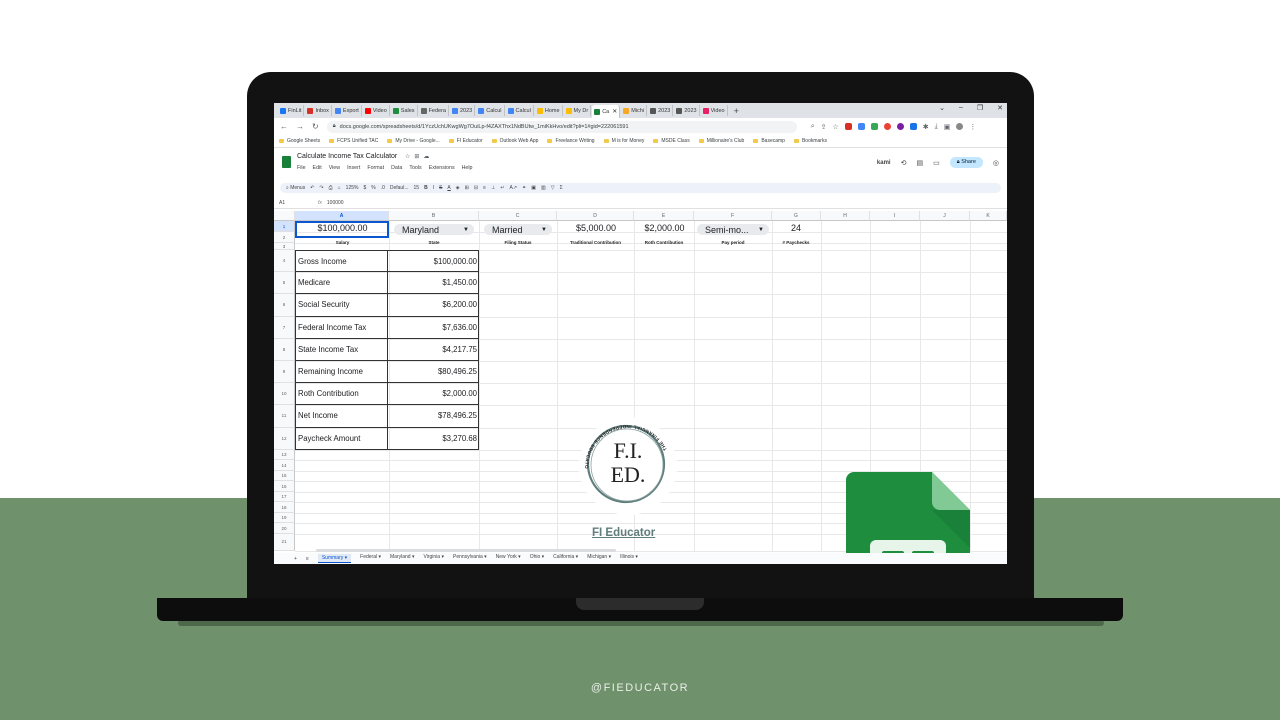 The image size is (1280, 720). I want to click on summary-value: $2,000.00, so click(433, 394).